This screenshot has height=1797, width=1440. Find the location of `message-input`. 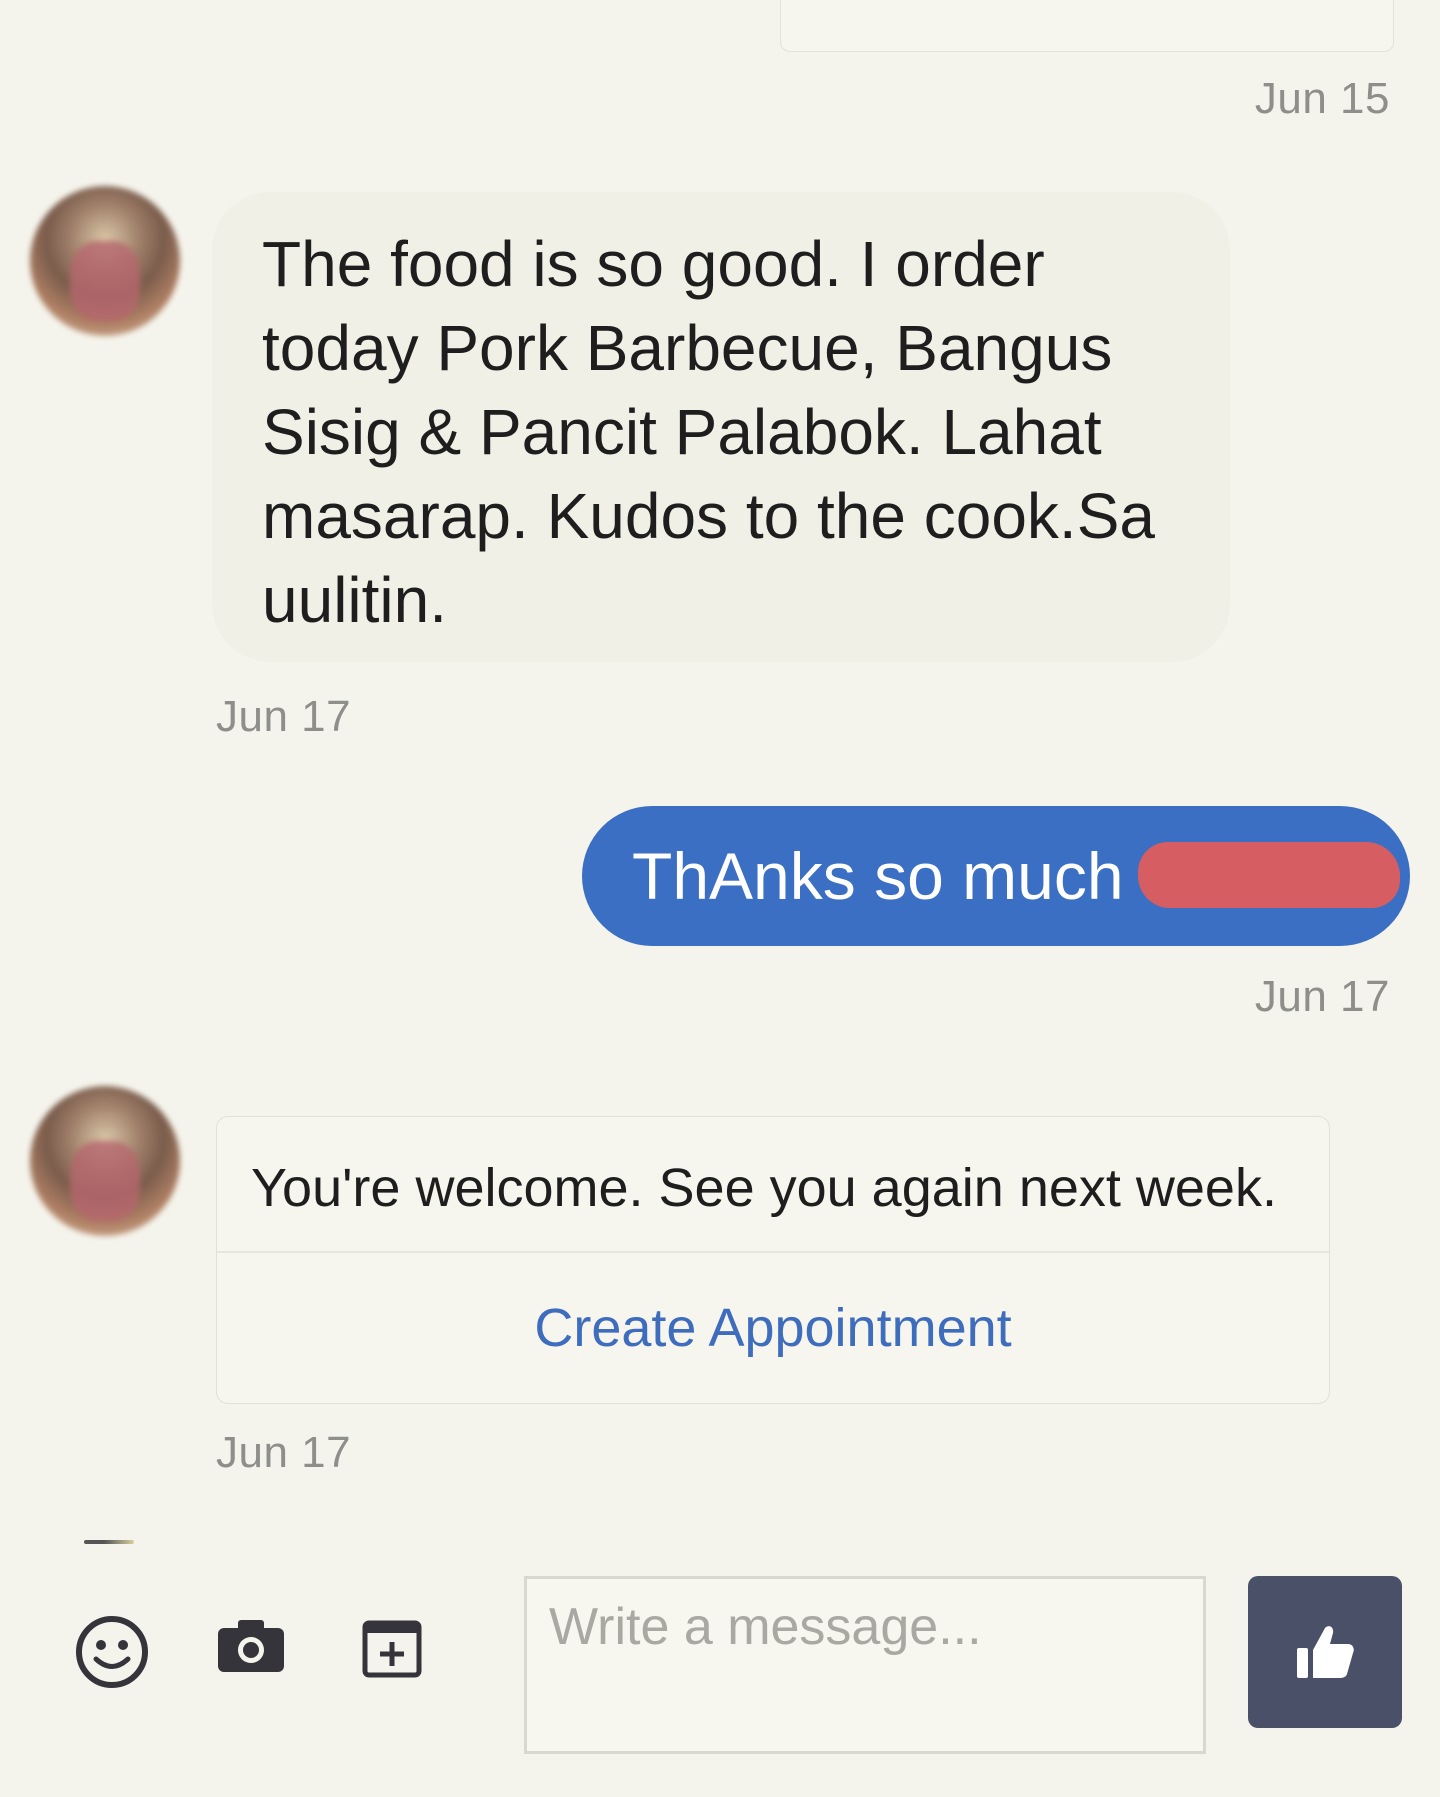

message-input is located at coordinates (865, 1665).